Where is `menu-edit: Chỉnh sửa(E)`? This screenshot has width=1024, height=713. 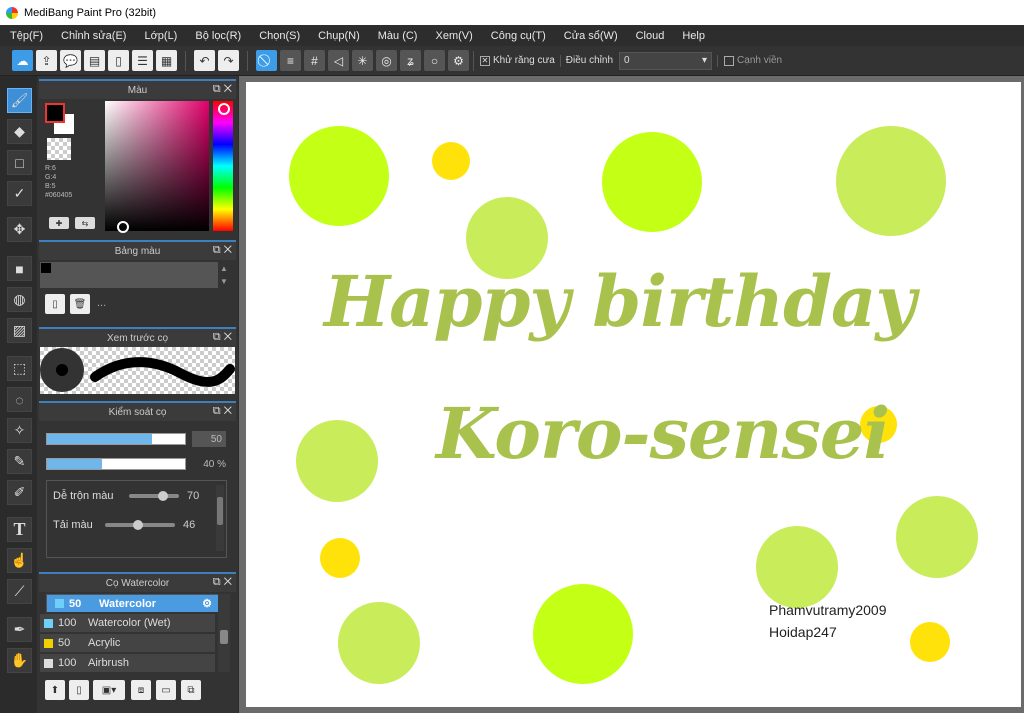 menu-edit: Chỉnh sửa(E) is located at coordinates (92, 36).